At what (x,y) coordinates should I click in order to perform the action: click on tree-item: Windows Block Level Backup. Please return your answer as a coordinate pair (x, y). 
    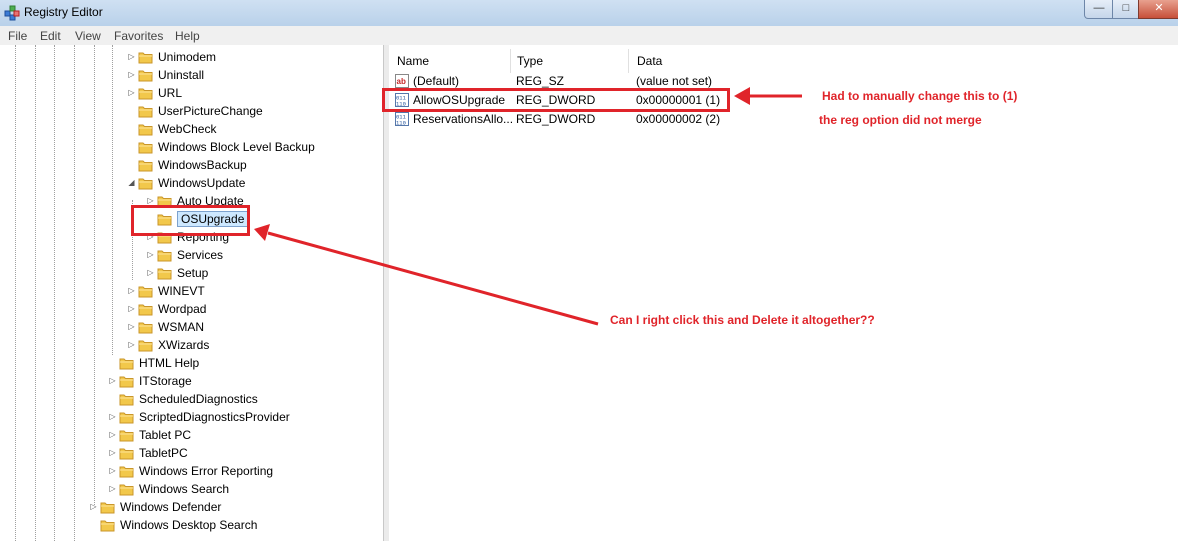
    Looking at the image, I should click on (255, 147).